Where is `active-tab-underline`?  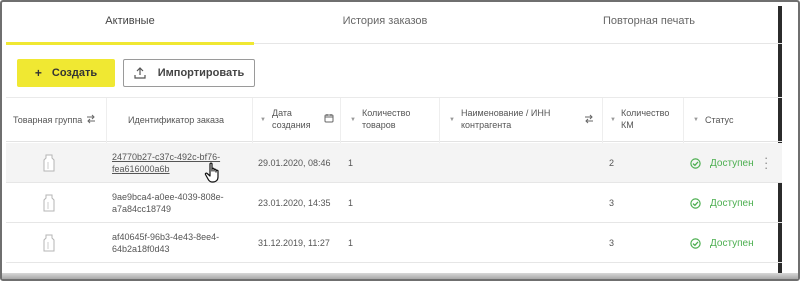
active-tab-underline is located at coordinates (130, 43).